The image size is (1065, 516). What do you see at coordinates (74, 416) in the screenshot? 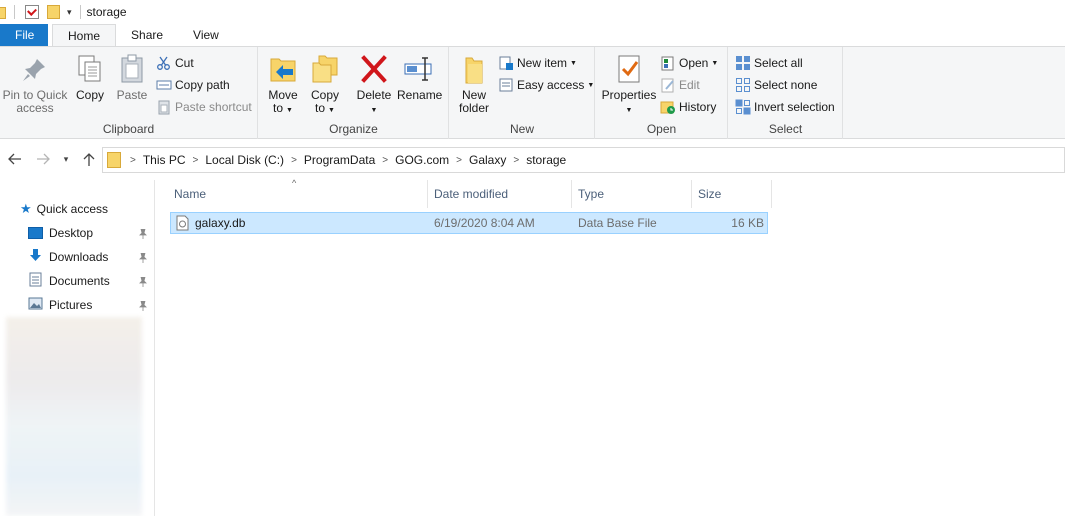
I see `blurred-region` at bounding box center [74, 416].